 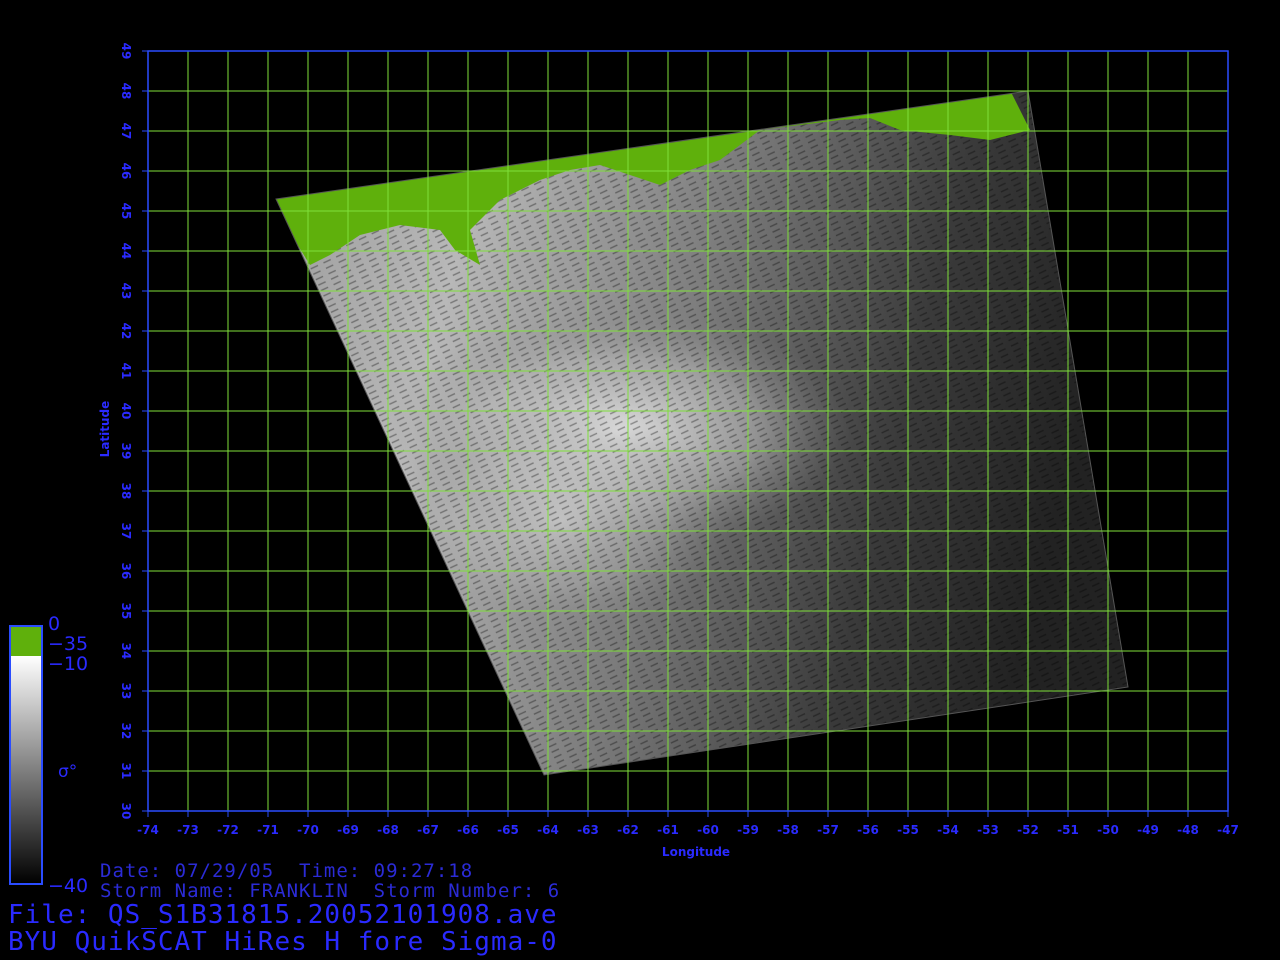 What do you see at coordinates (126, 171) in the screenshot?
I see `lat-tick-label: 46` at bounding box center [126, 171].